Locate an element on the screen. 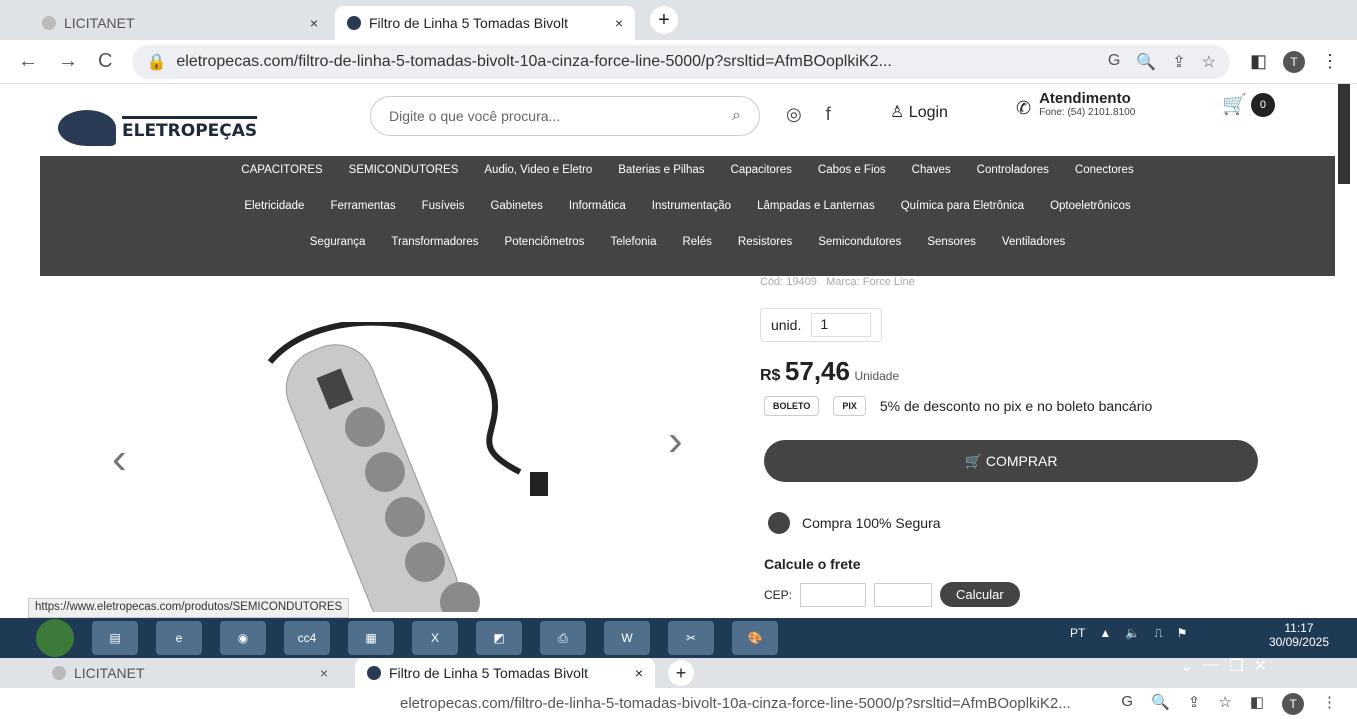  app-icon: ▦ is located at coordinates (371, 638).